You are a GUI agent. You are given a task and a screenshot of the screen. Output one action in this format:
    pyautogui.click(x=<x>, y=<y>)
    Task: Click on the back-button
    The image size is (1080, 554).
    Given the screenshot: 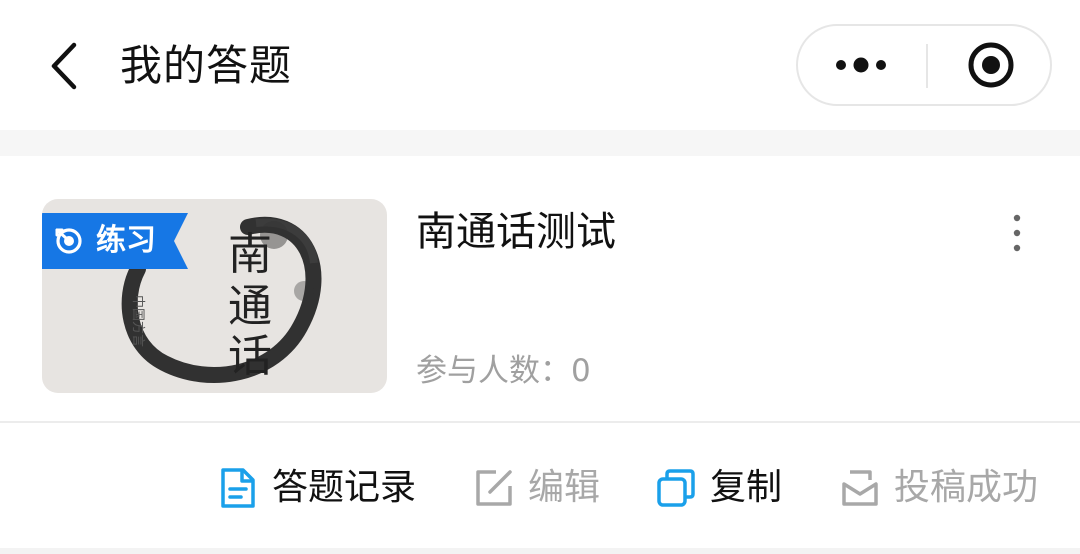 What is the action you would take?
    pyautogui.click(x=64, y=66)
    